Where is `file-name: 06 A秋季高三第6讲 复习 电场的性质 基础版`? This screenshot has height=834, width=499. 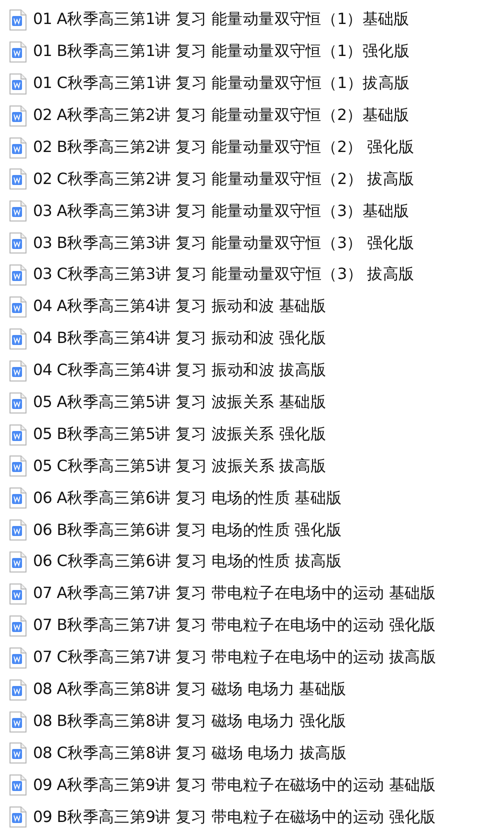 file-name: 06 A秋季高三第6讲 复习 电场的性质 基础版 is located at coordinates (187, 498).